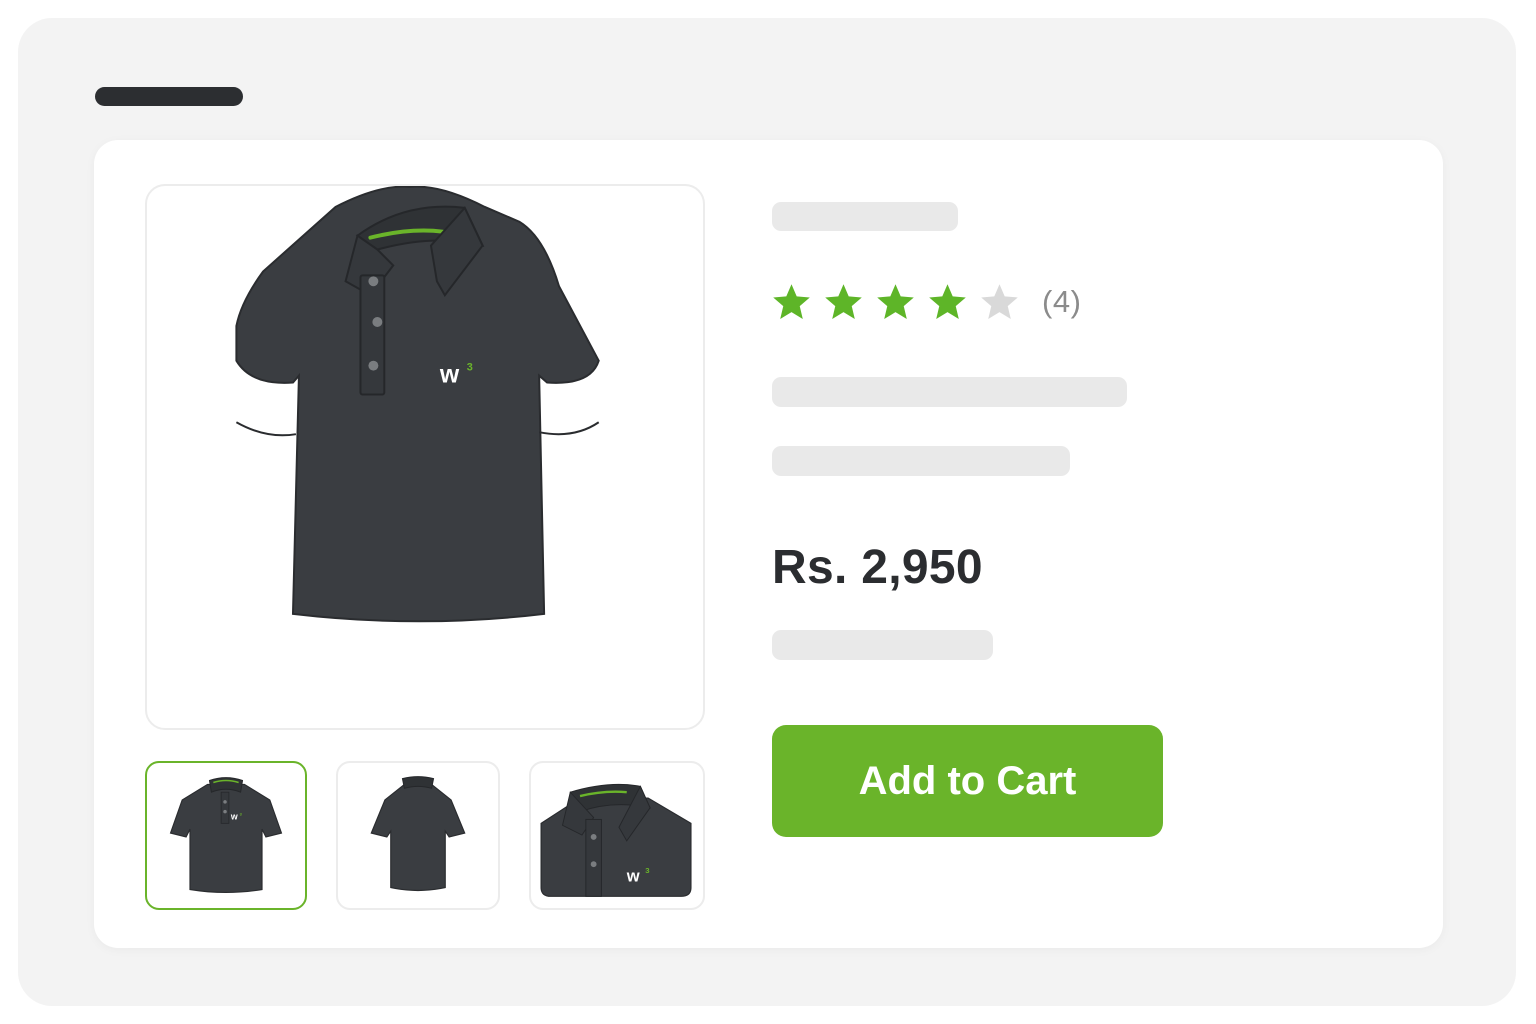  I want to click on thumbnail-front: w 3, so click(226, 835).